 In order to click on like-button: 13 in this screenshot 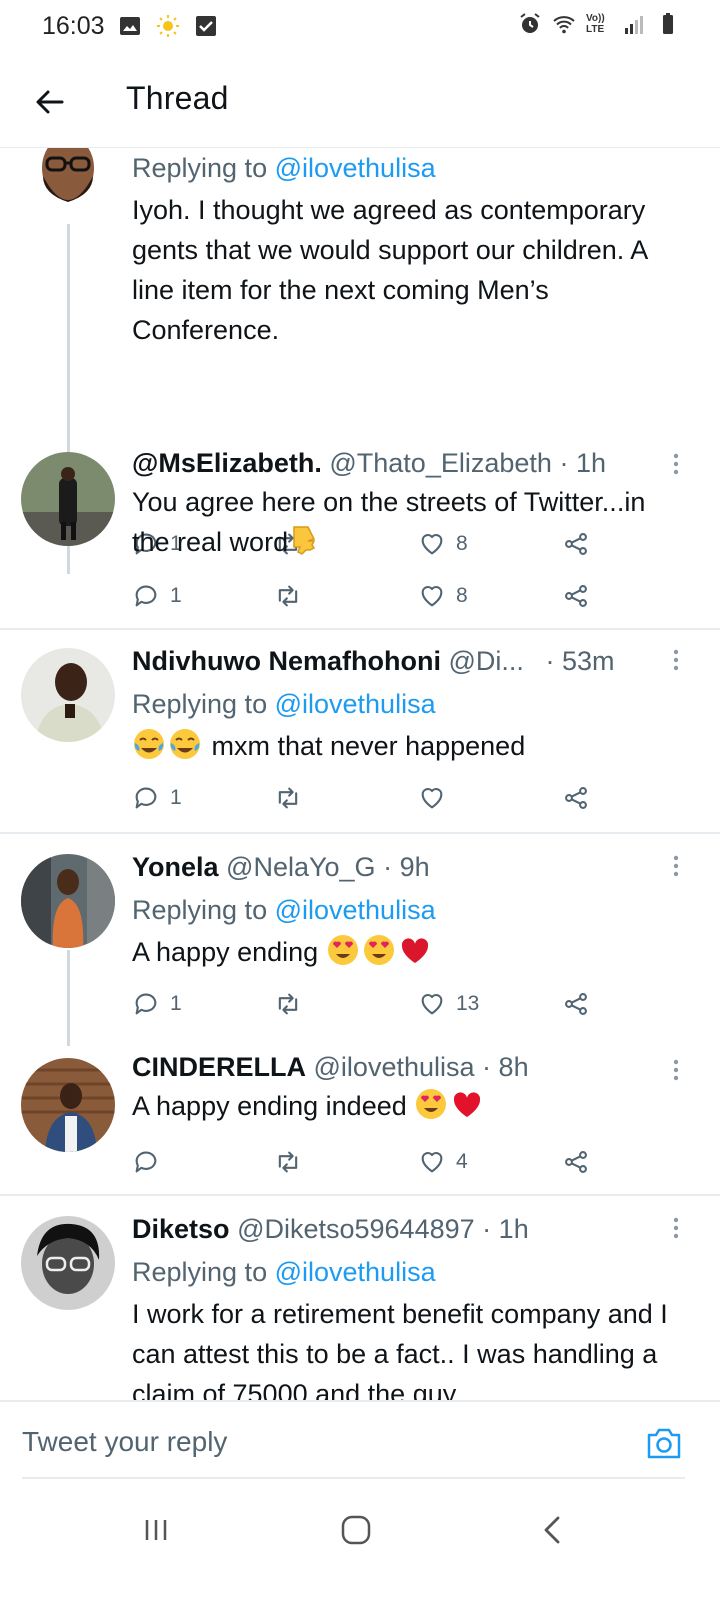, I will do `click(448, 1004)`.